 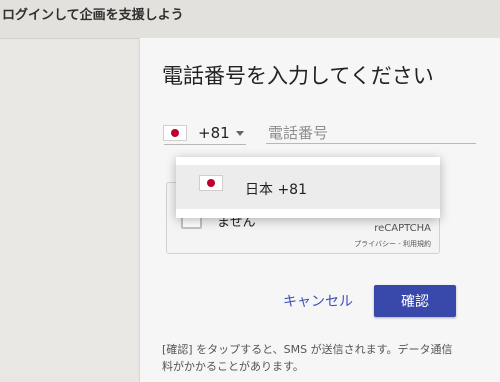 What do you see at coordinates (276, 190) in the screenshot?
I see `country-option-label: 日本 +81` at bounding box center [276, 190].